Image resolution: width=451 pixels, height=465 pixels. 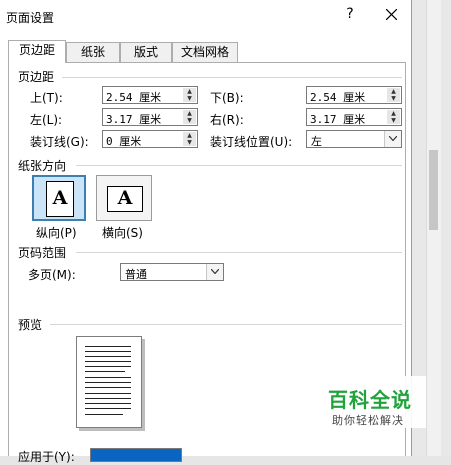 I want to click on left-margin-value: 3.17 厘米, so click(x=134, y=119).